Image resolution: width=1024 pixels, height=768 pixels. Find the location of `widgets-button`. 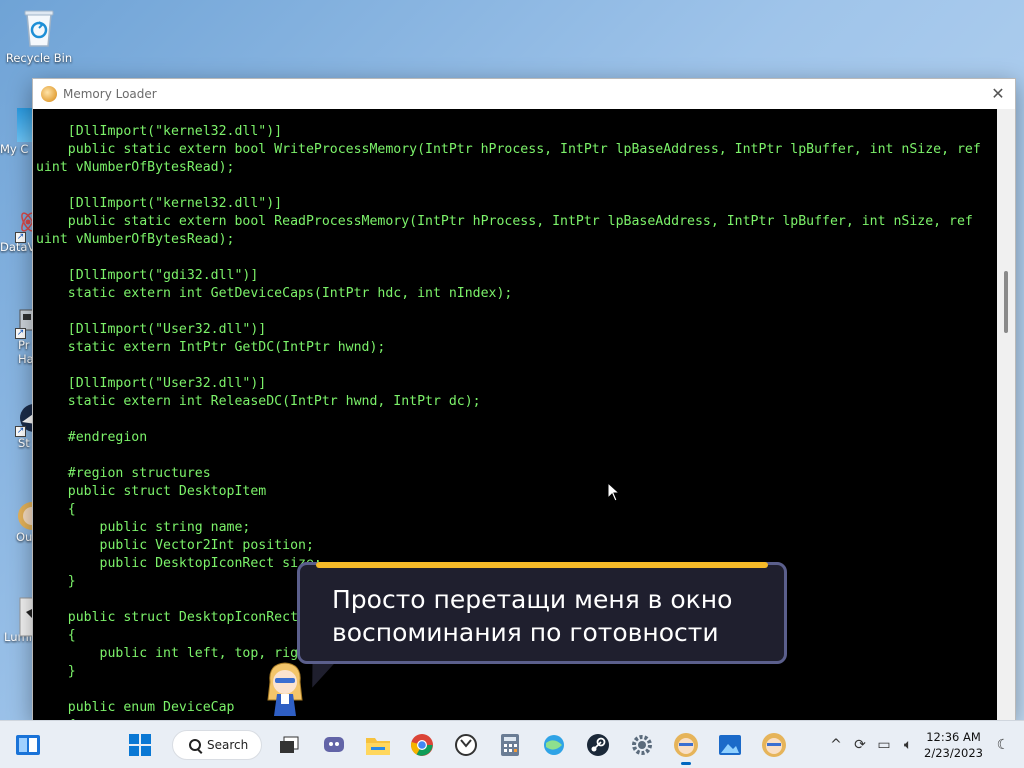

widgets-button is located at coordinates (28, 745).